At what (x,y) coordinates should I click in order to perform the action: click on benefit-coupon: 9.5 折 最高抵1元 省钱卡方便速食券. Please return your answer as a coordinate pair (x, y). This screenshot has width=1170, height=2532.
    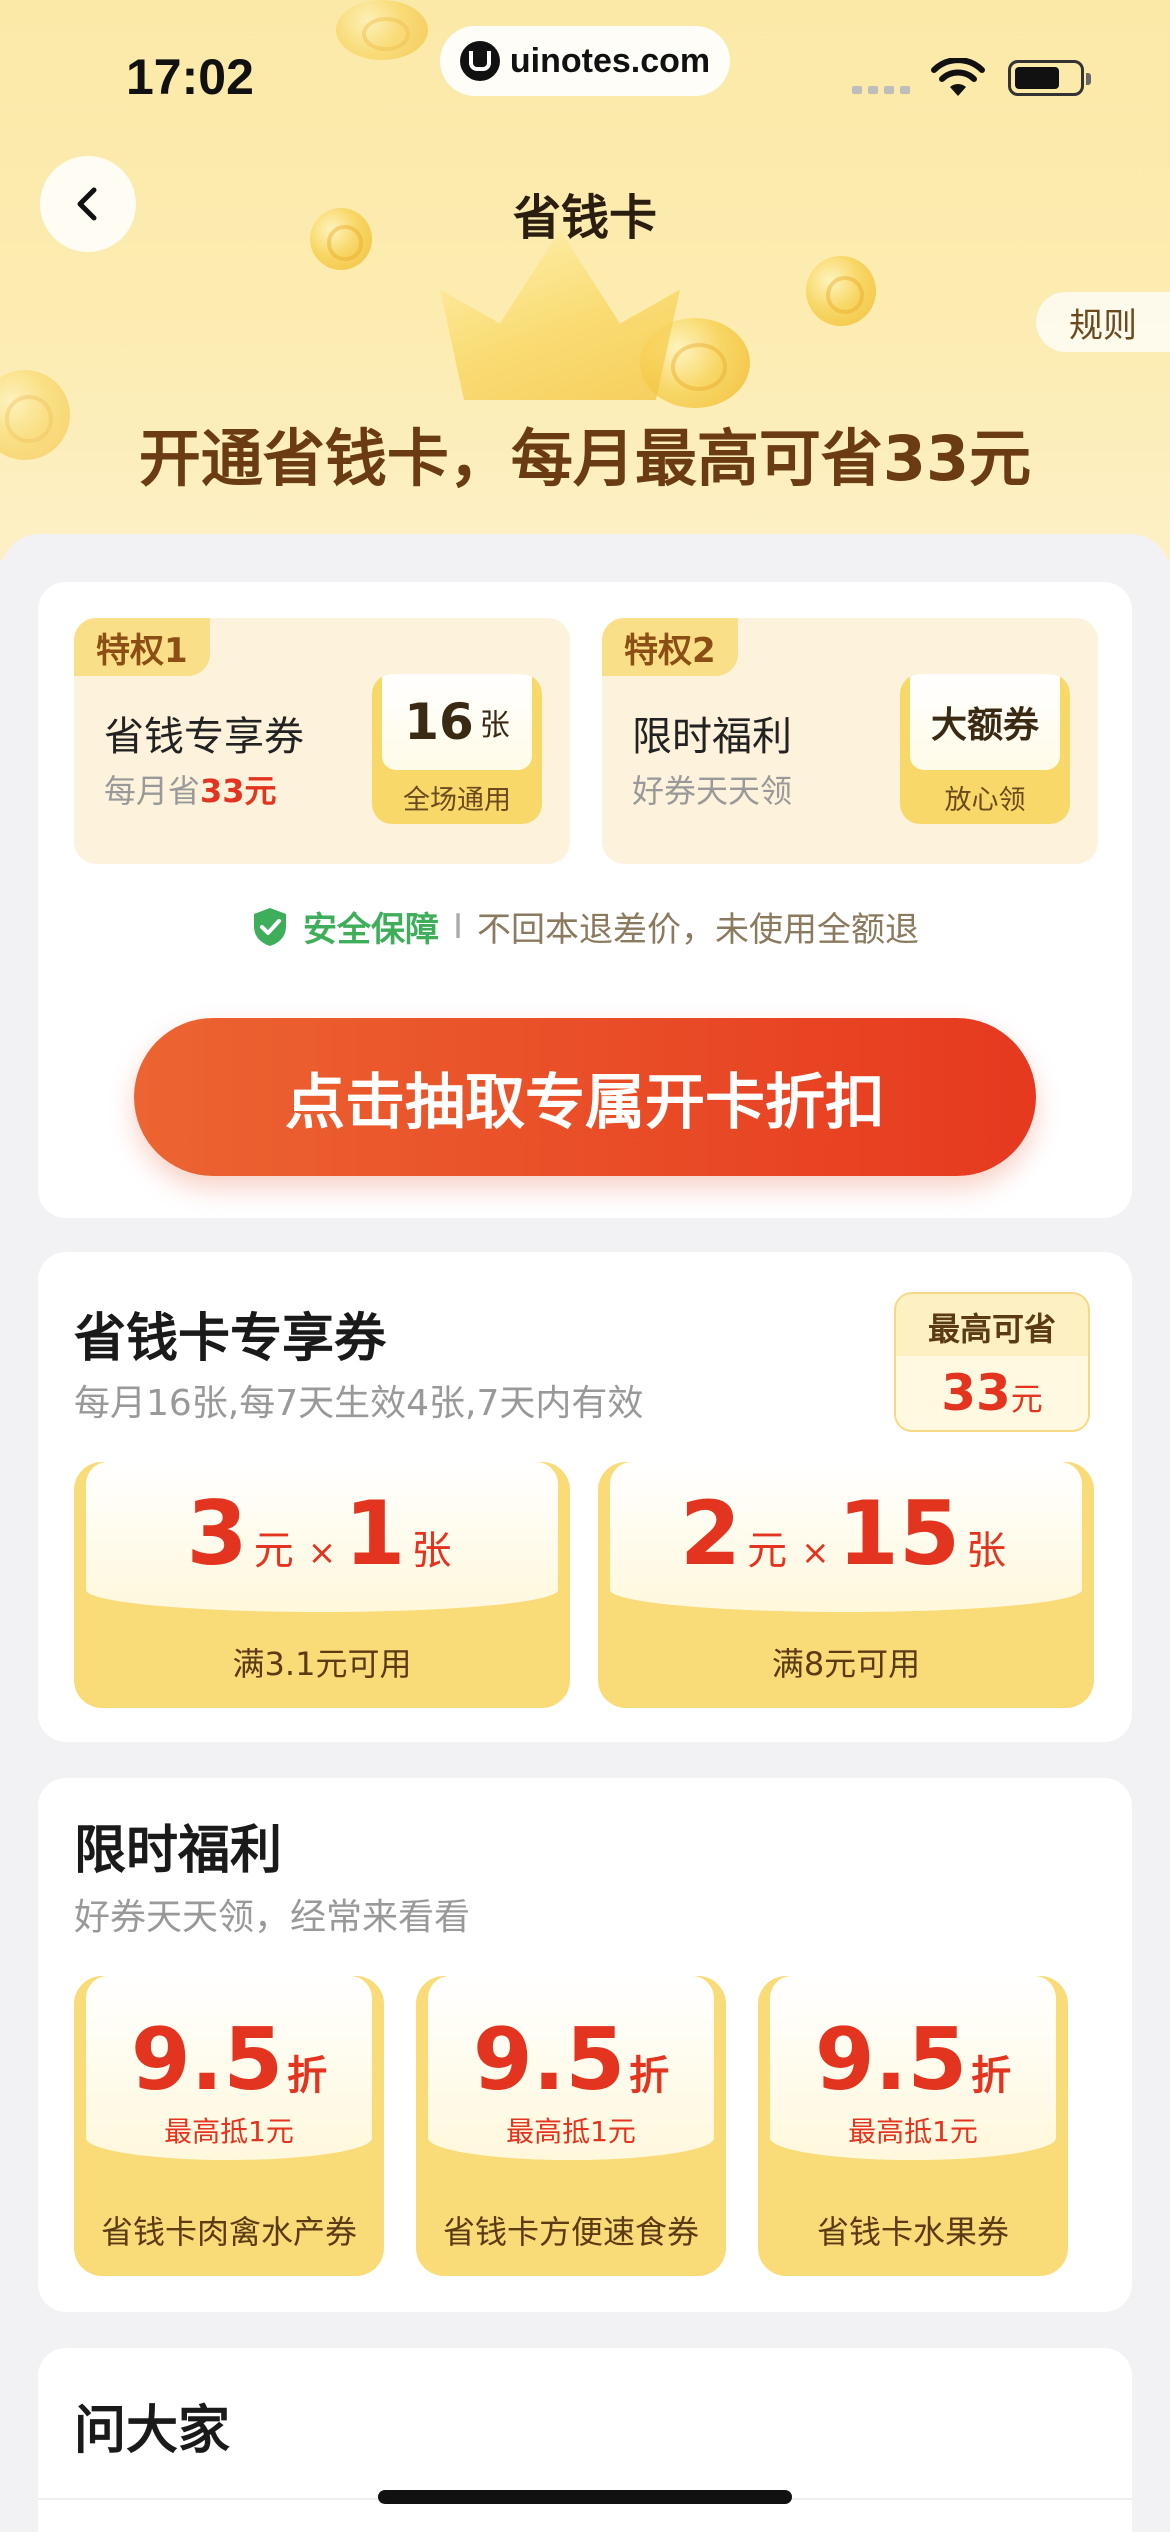
    Looking at the image, I should click on (571, 2126).